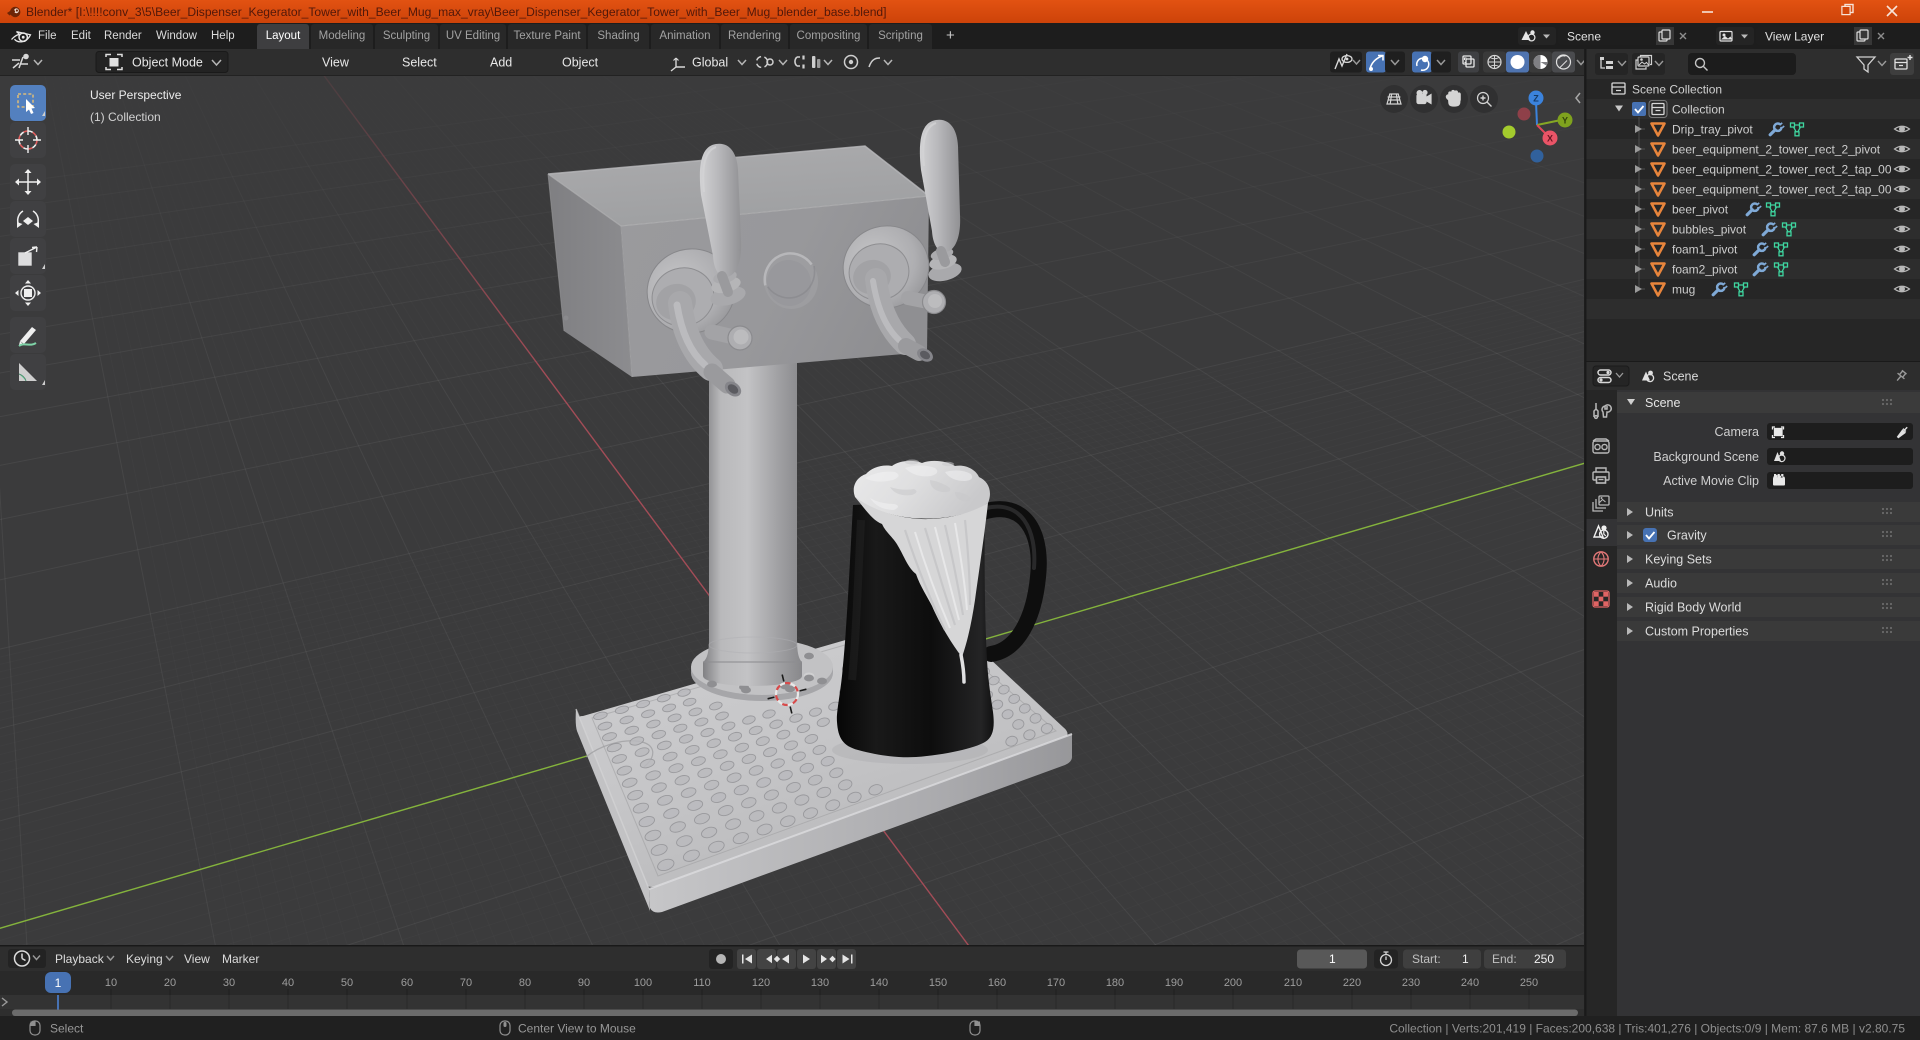  I want to click on svg-text: 200, so click(1233, 983).